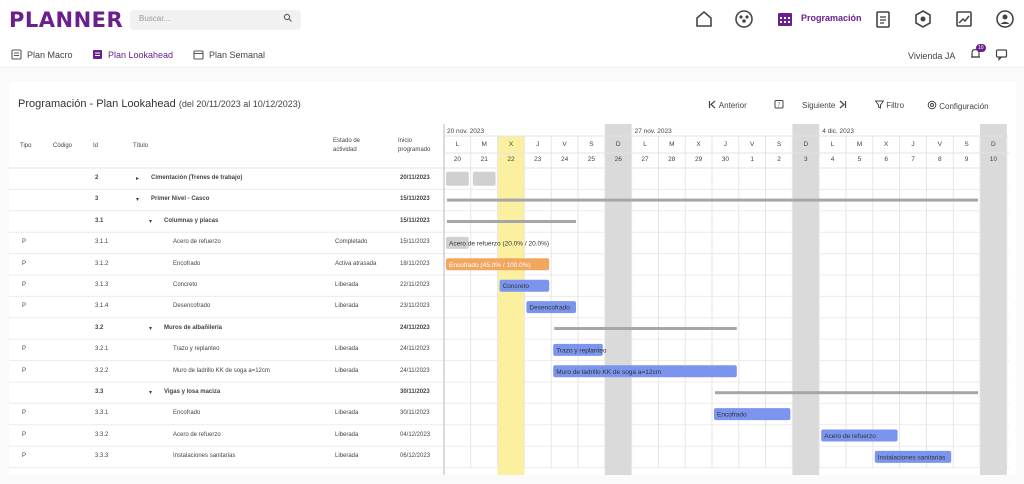 This screenshot has height=484, width=1024. Describe the element at coordinates (653, 131) in the screenshot. I see `week-label: 27 nov. 2023` at that location.